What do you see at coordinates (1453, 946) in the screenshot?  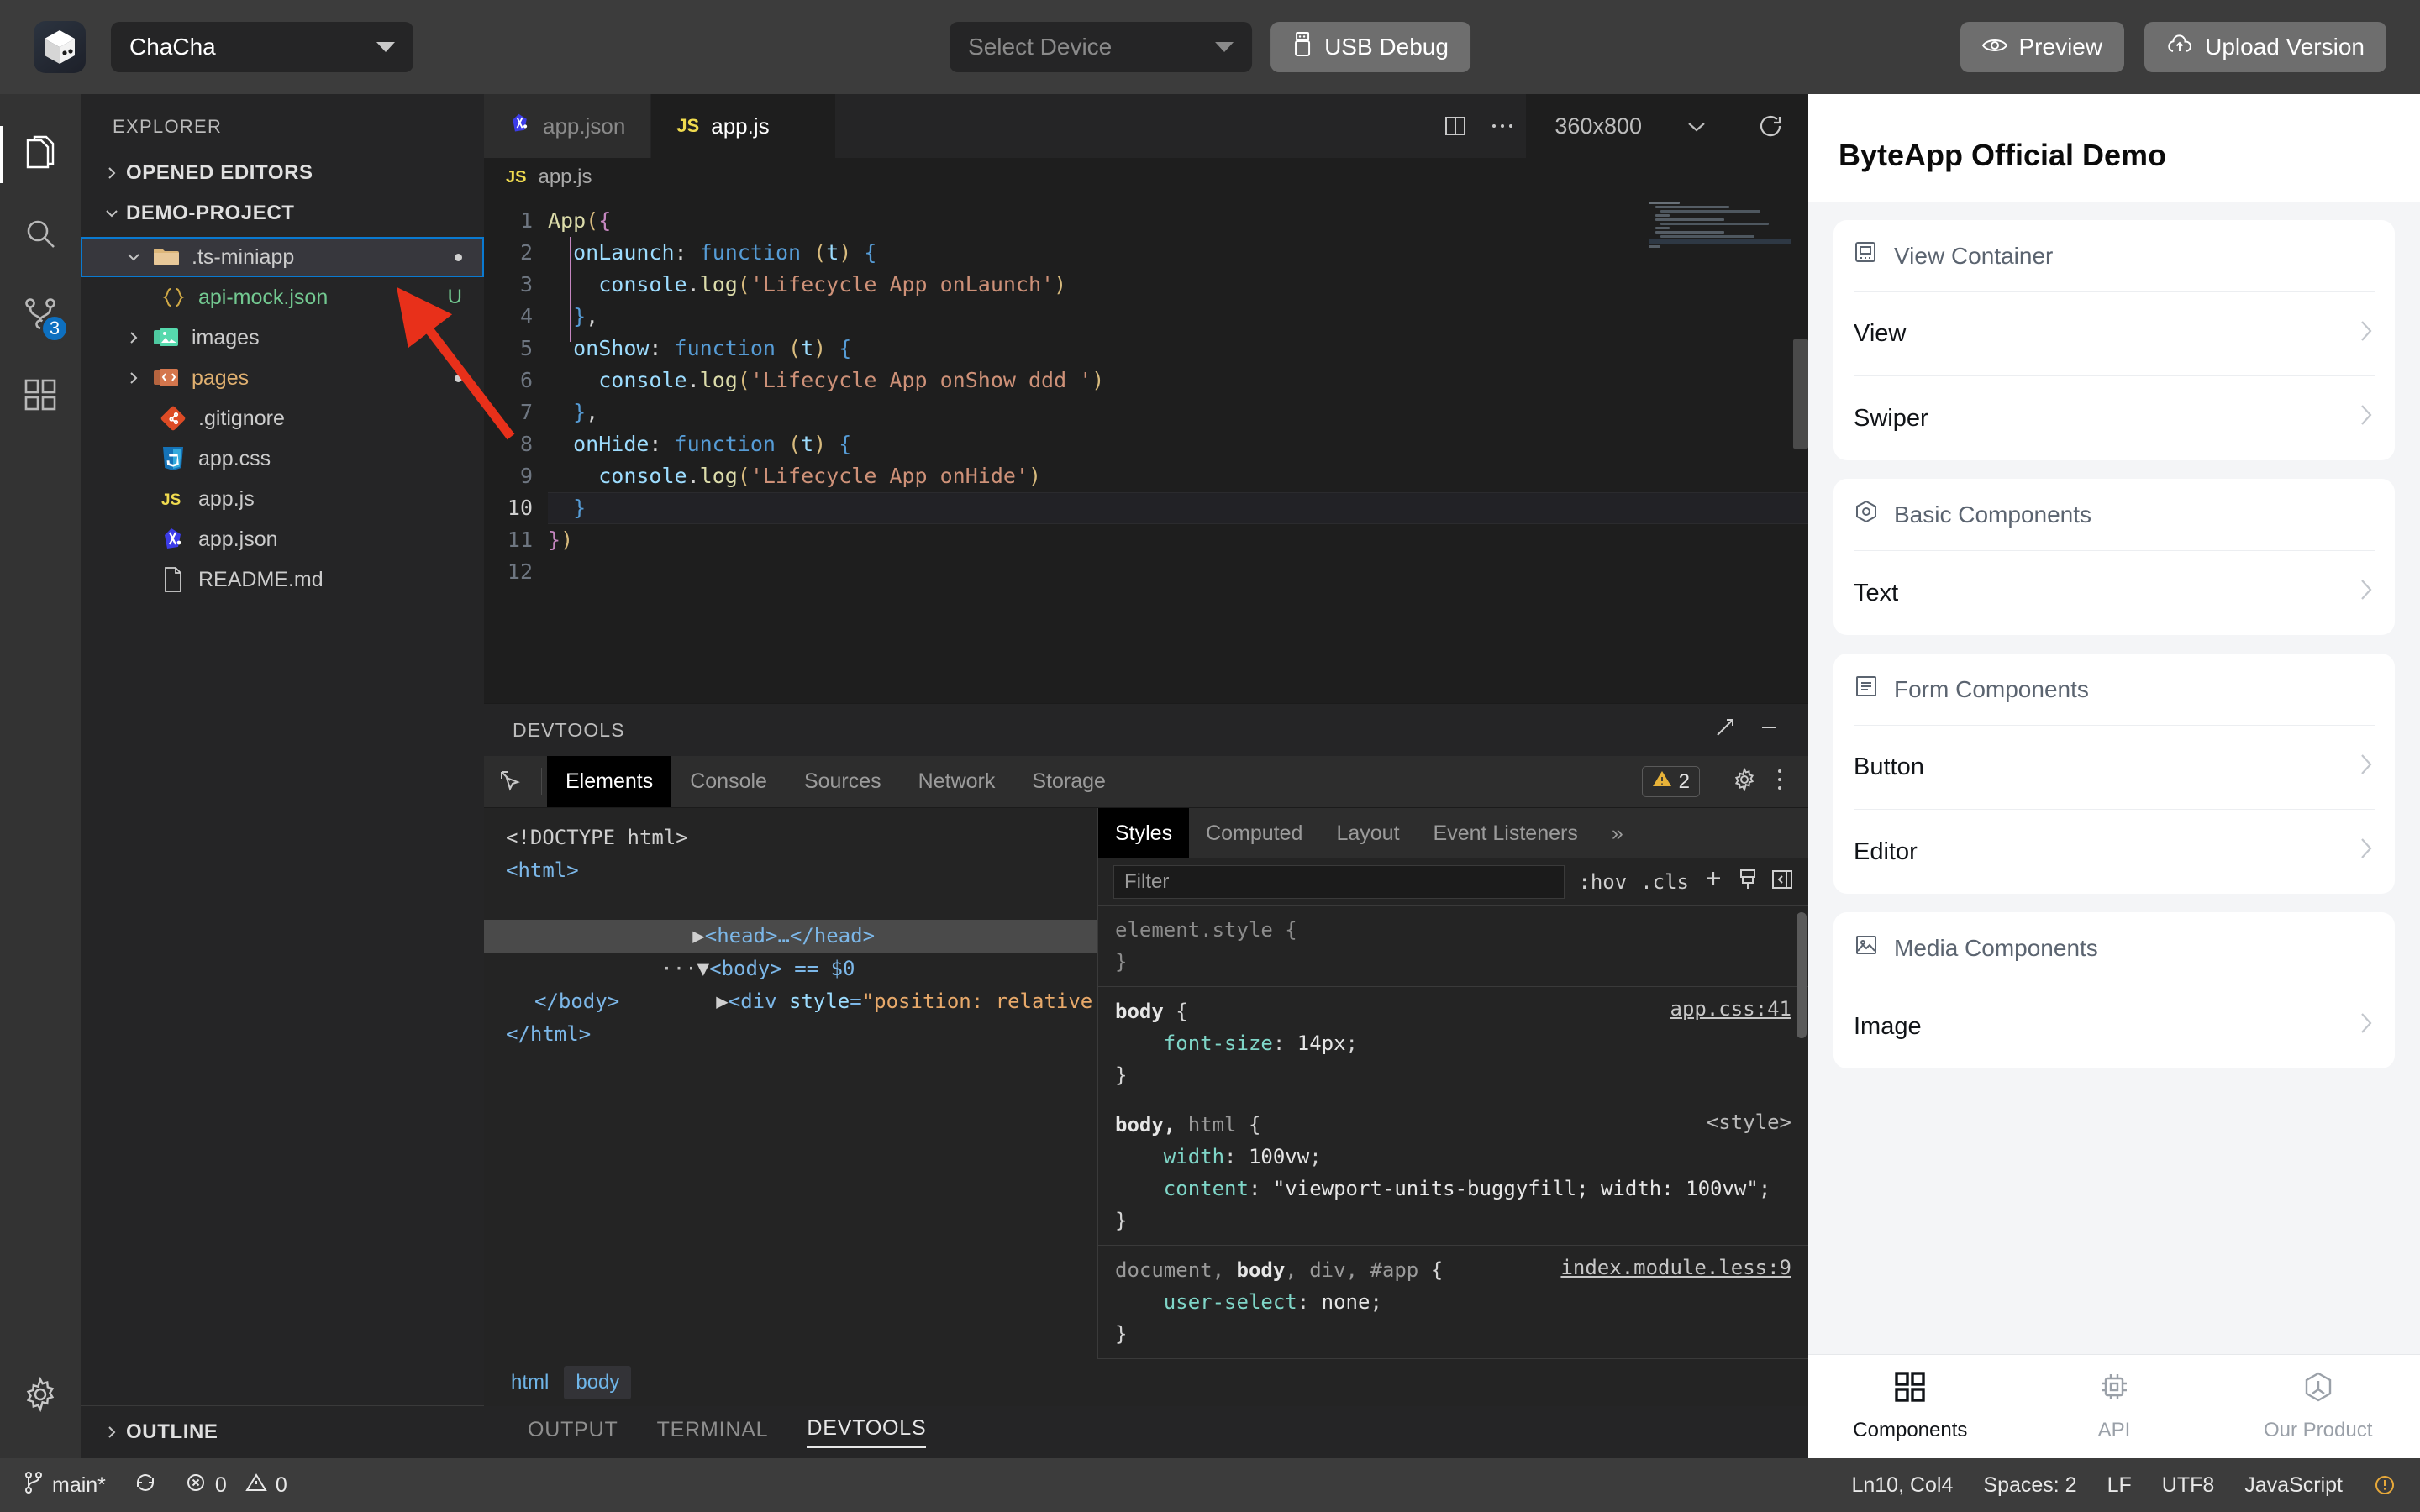 I see `style-rule-element-style: element.style { }` at bounding box center [1453, 946].